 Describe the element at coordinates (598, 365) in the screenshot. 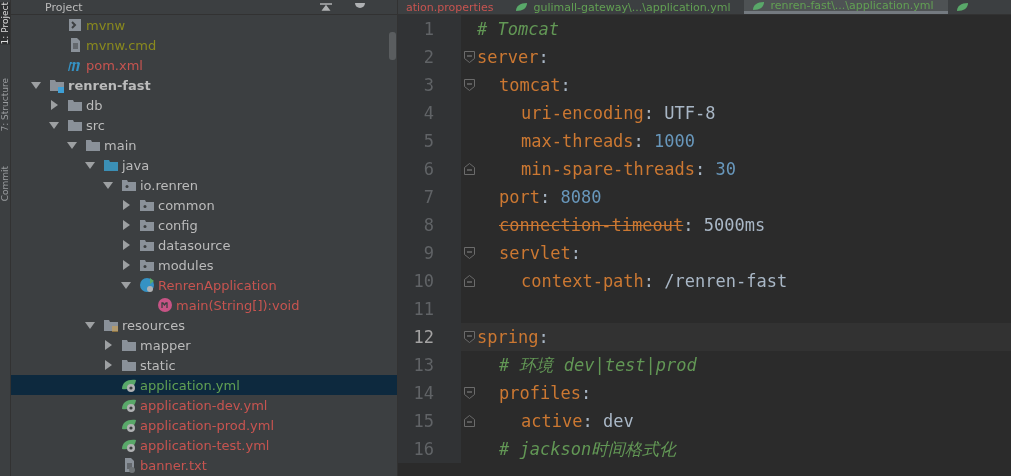

I see `code-line: # 环境 dev|test|prod` at that location.